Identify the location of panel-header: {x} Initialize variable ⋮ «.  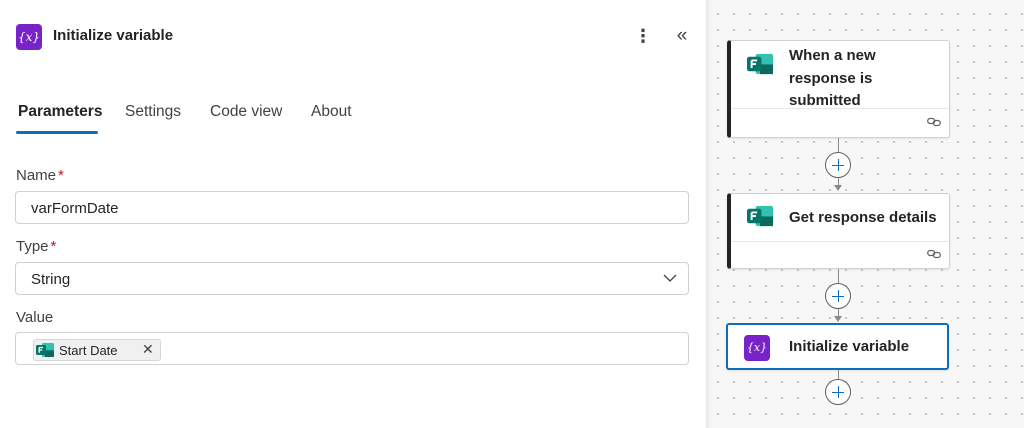
(356, 37).